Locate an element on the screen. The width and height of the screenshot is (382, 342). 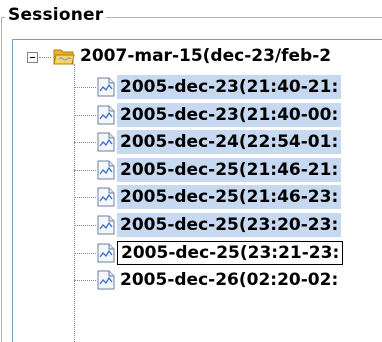
tree-item-row: 2005-dec-26(02:20-02: is located at coordinates (197, 283).